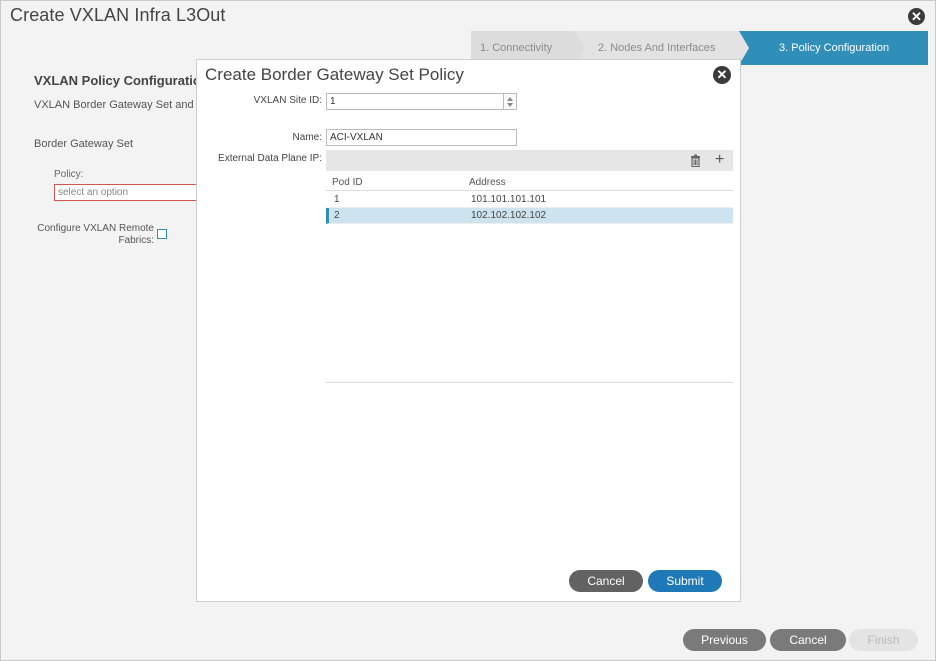 The width and height of the screenshot is (936, 661). I want to click on previous-button: Previous, so click(724, 640).